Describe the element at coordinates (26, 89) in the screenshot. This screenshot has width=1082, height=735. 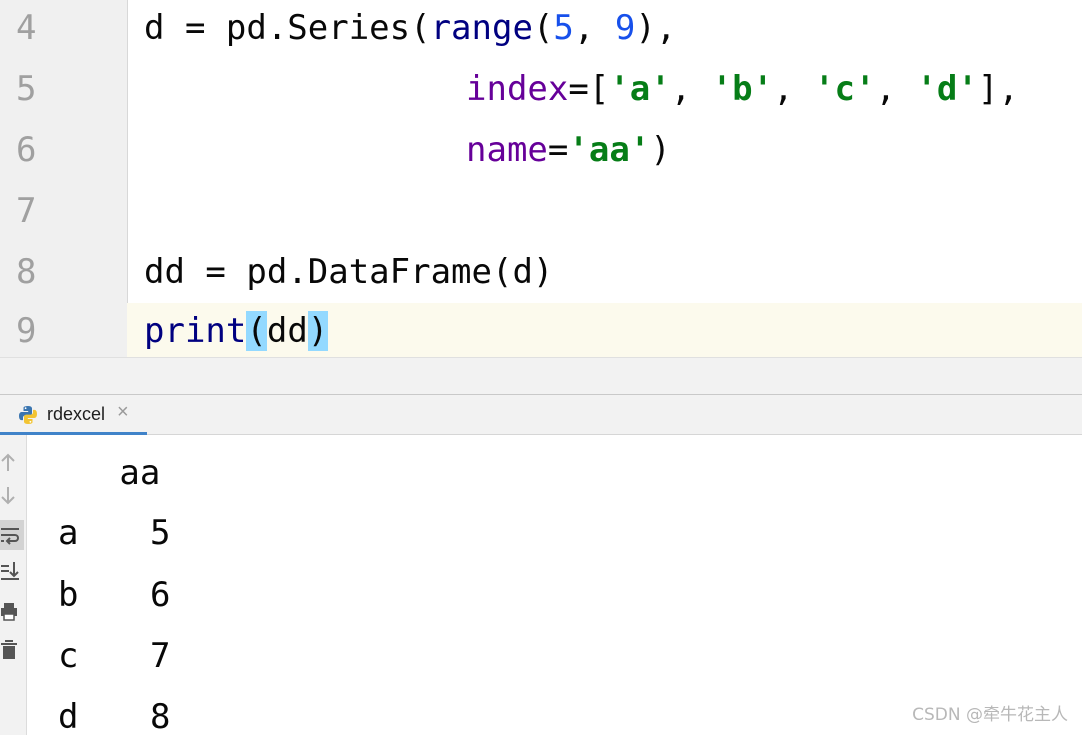
I see `line-number: 5` at that location.